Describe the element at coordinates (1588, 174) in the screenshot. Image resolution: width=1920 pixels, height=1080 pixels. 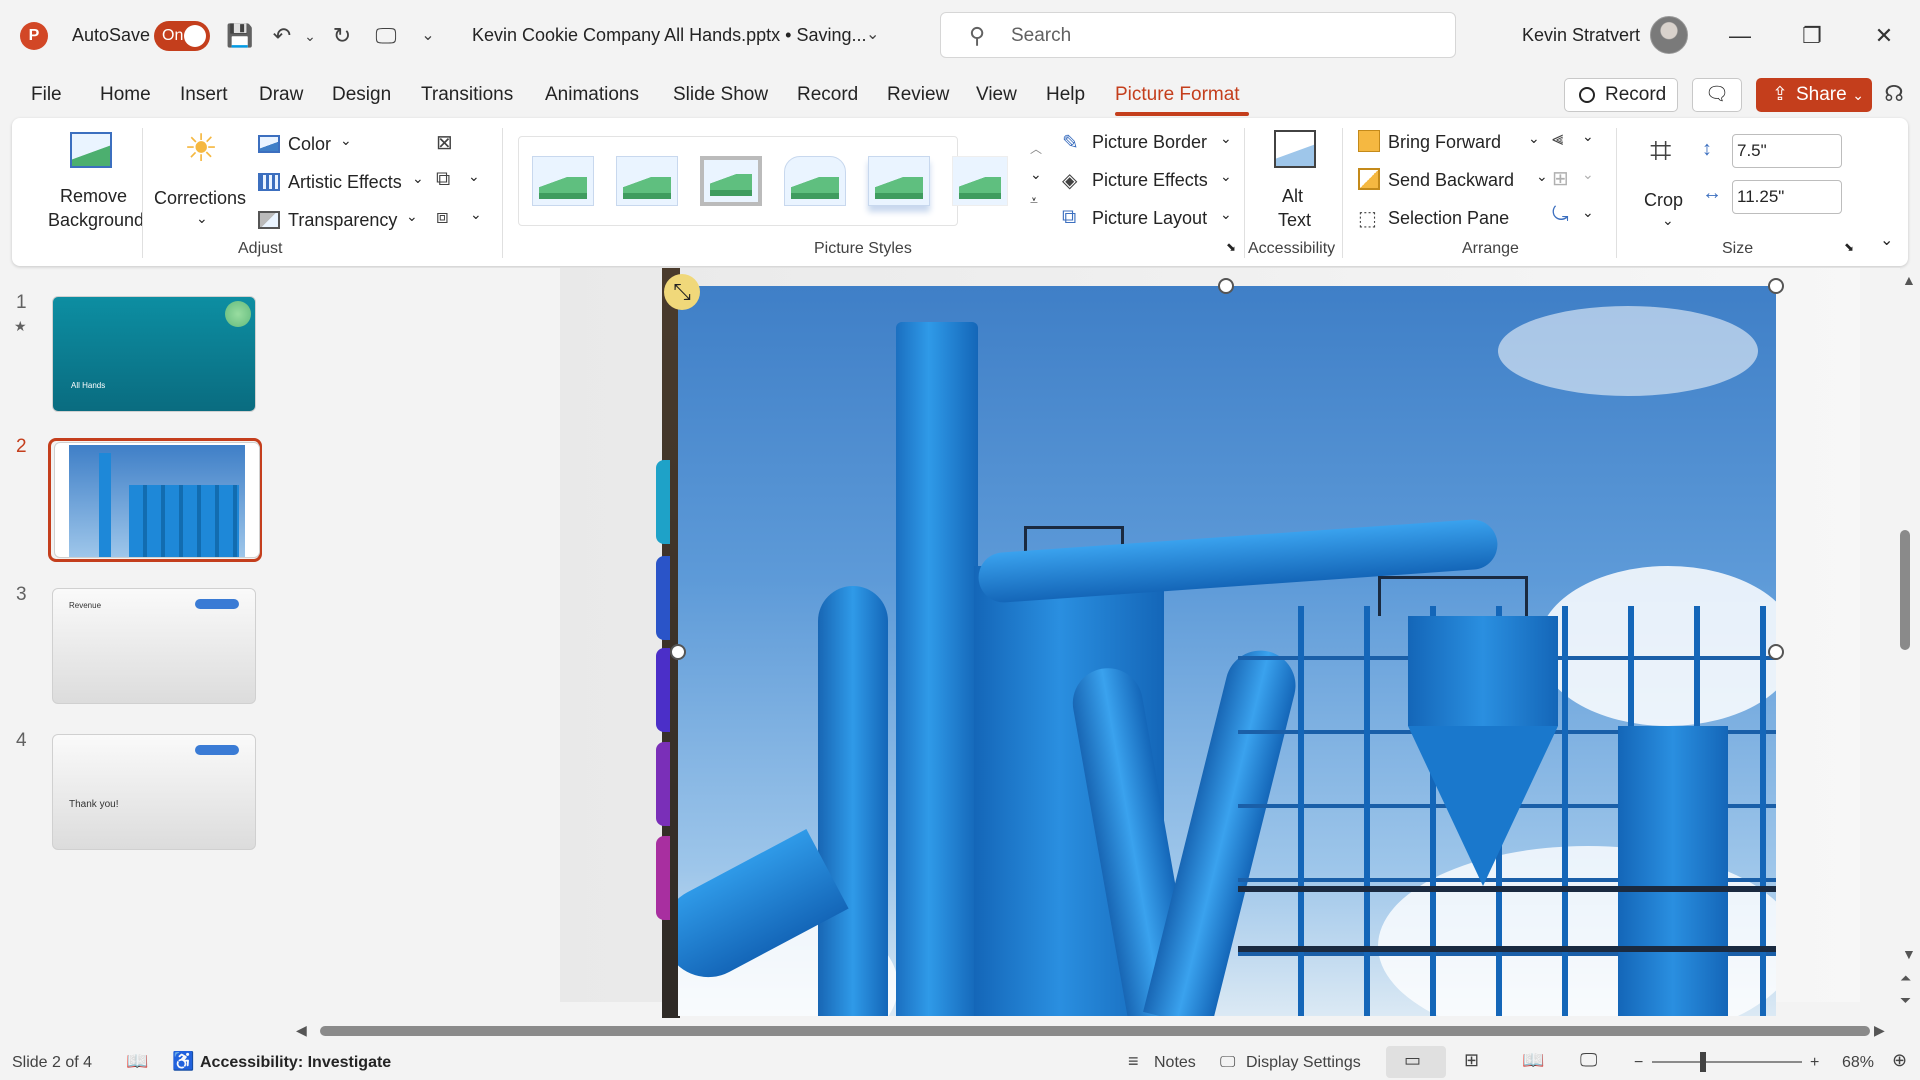
I see `group-chevron-icon: ⌄` at that location.